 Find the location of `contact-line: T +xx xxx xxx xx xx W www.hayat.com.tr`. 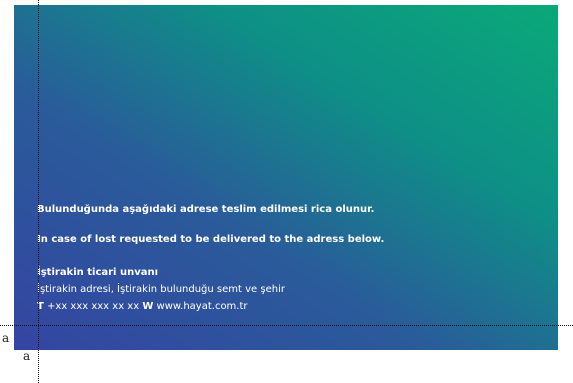

contact-line: T +xx xxx xxx xx xx W www.hayat.com.tr is located at coordinates (210, 306).